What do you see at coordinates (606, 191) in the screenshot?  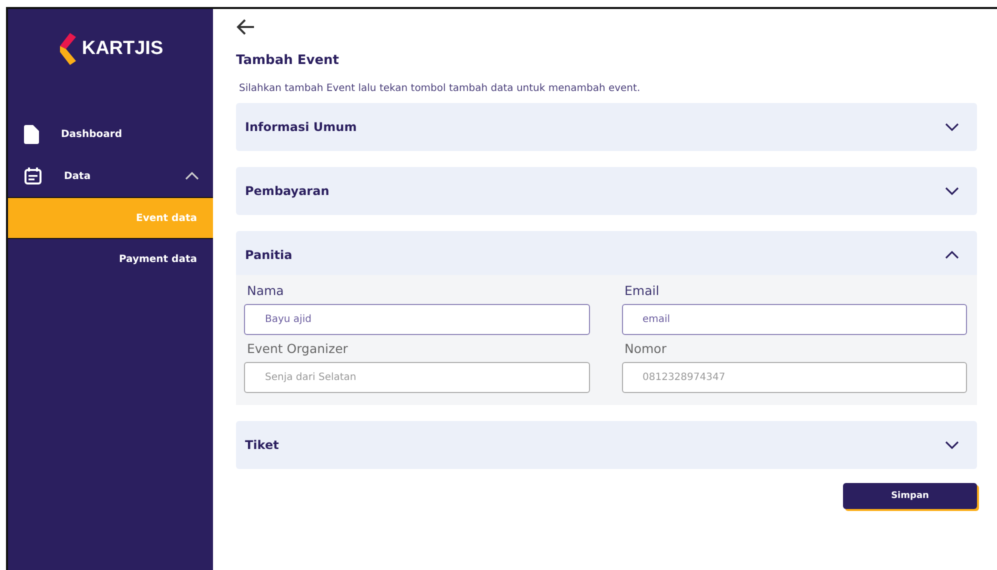 I see `accordion-header: Pembayaran` at bounding box center [606, 191].